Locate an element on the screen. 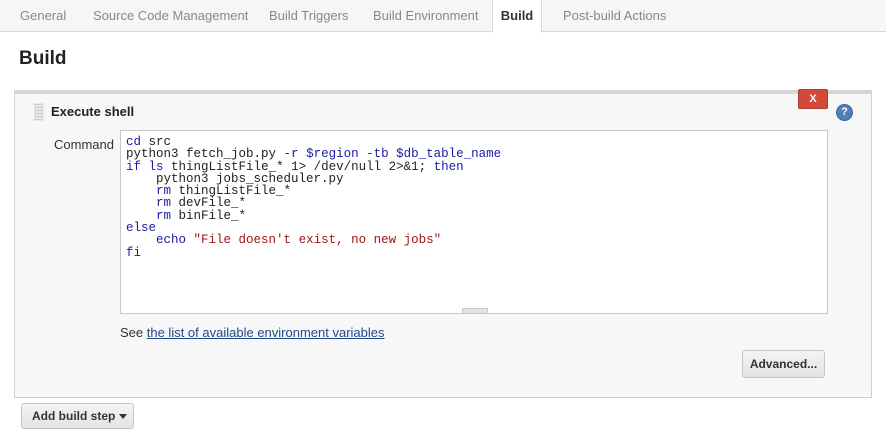 The width and height of the screenshot is (886, 430). delete-step-button: X is located at coordinates (813, 99).